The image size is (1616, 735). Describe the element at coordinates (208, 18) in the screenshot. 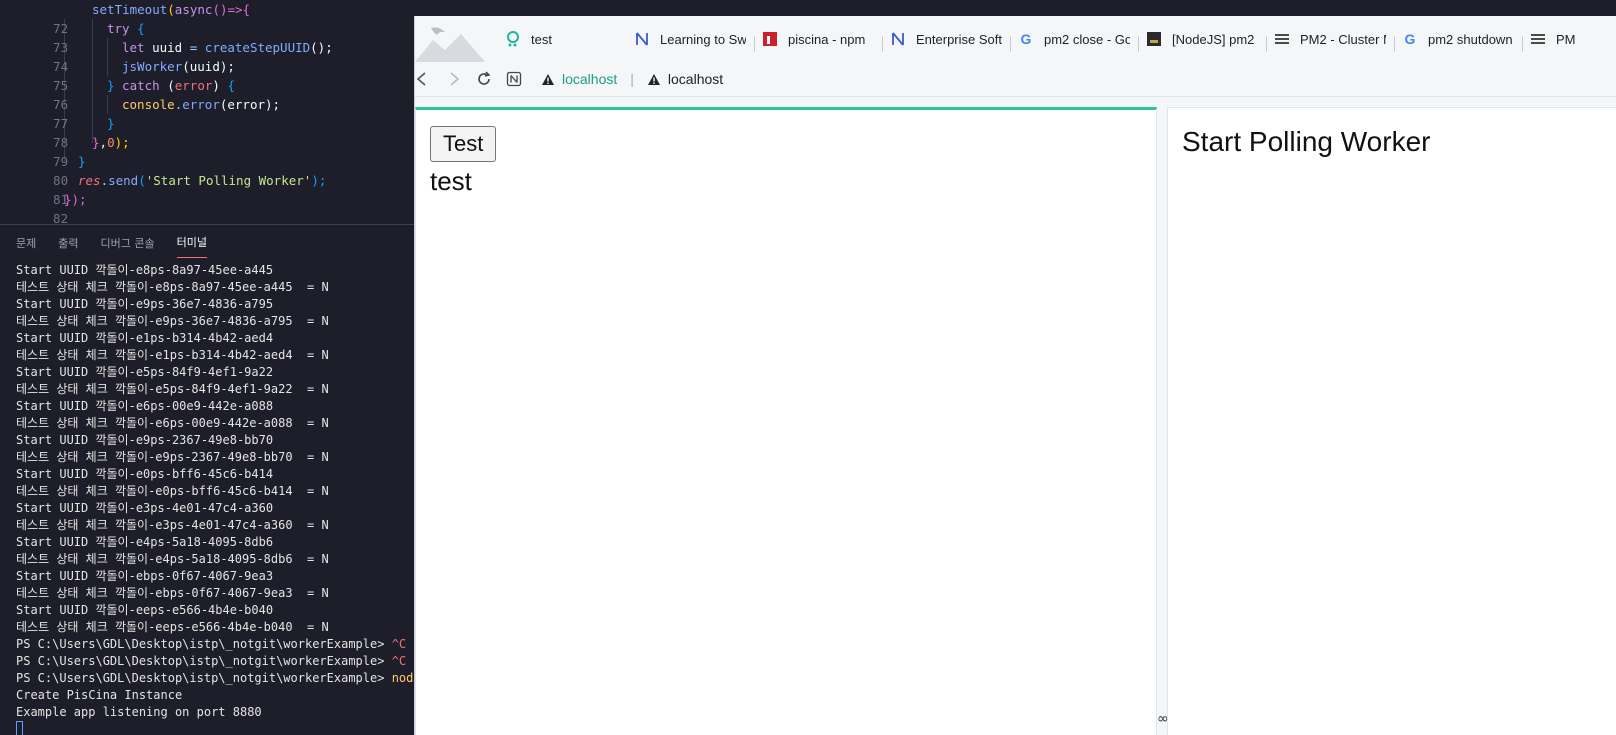

I see `code-line: 72 setTimeout(async()=>{` at that location.